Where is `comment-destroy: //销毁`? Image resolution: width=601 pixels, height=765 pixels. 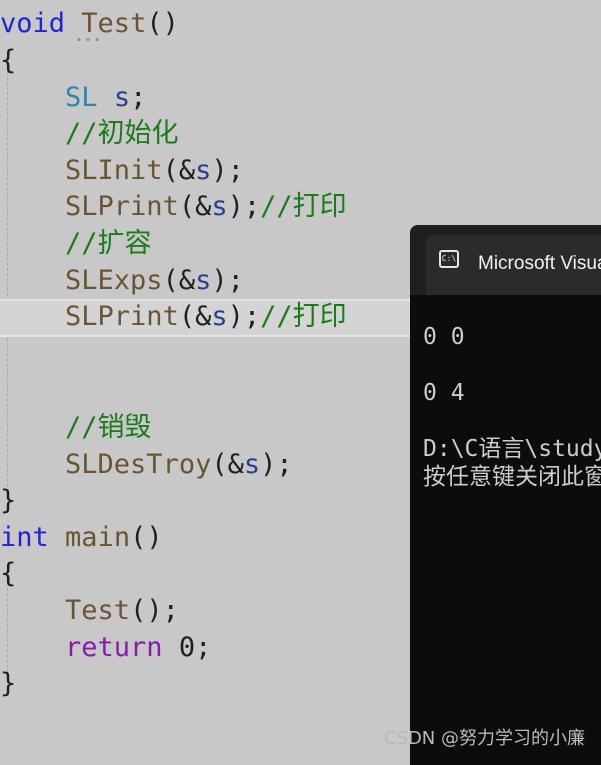
comment-destroy: //销毁 is located at coordinates (108, 427).